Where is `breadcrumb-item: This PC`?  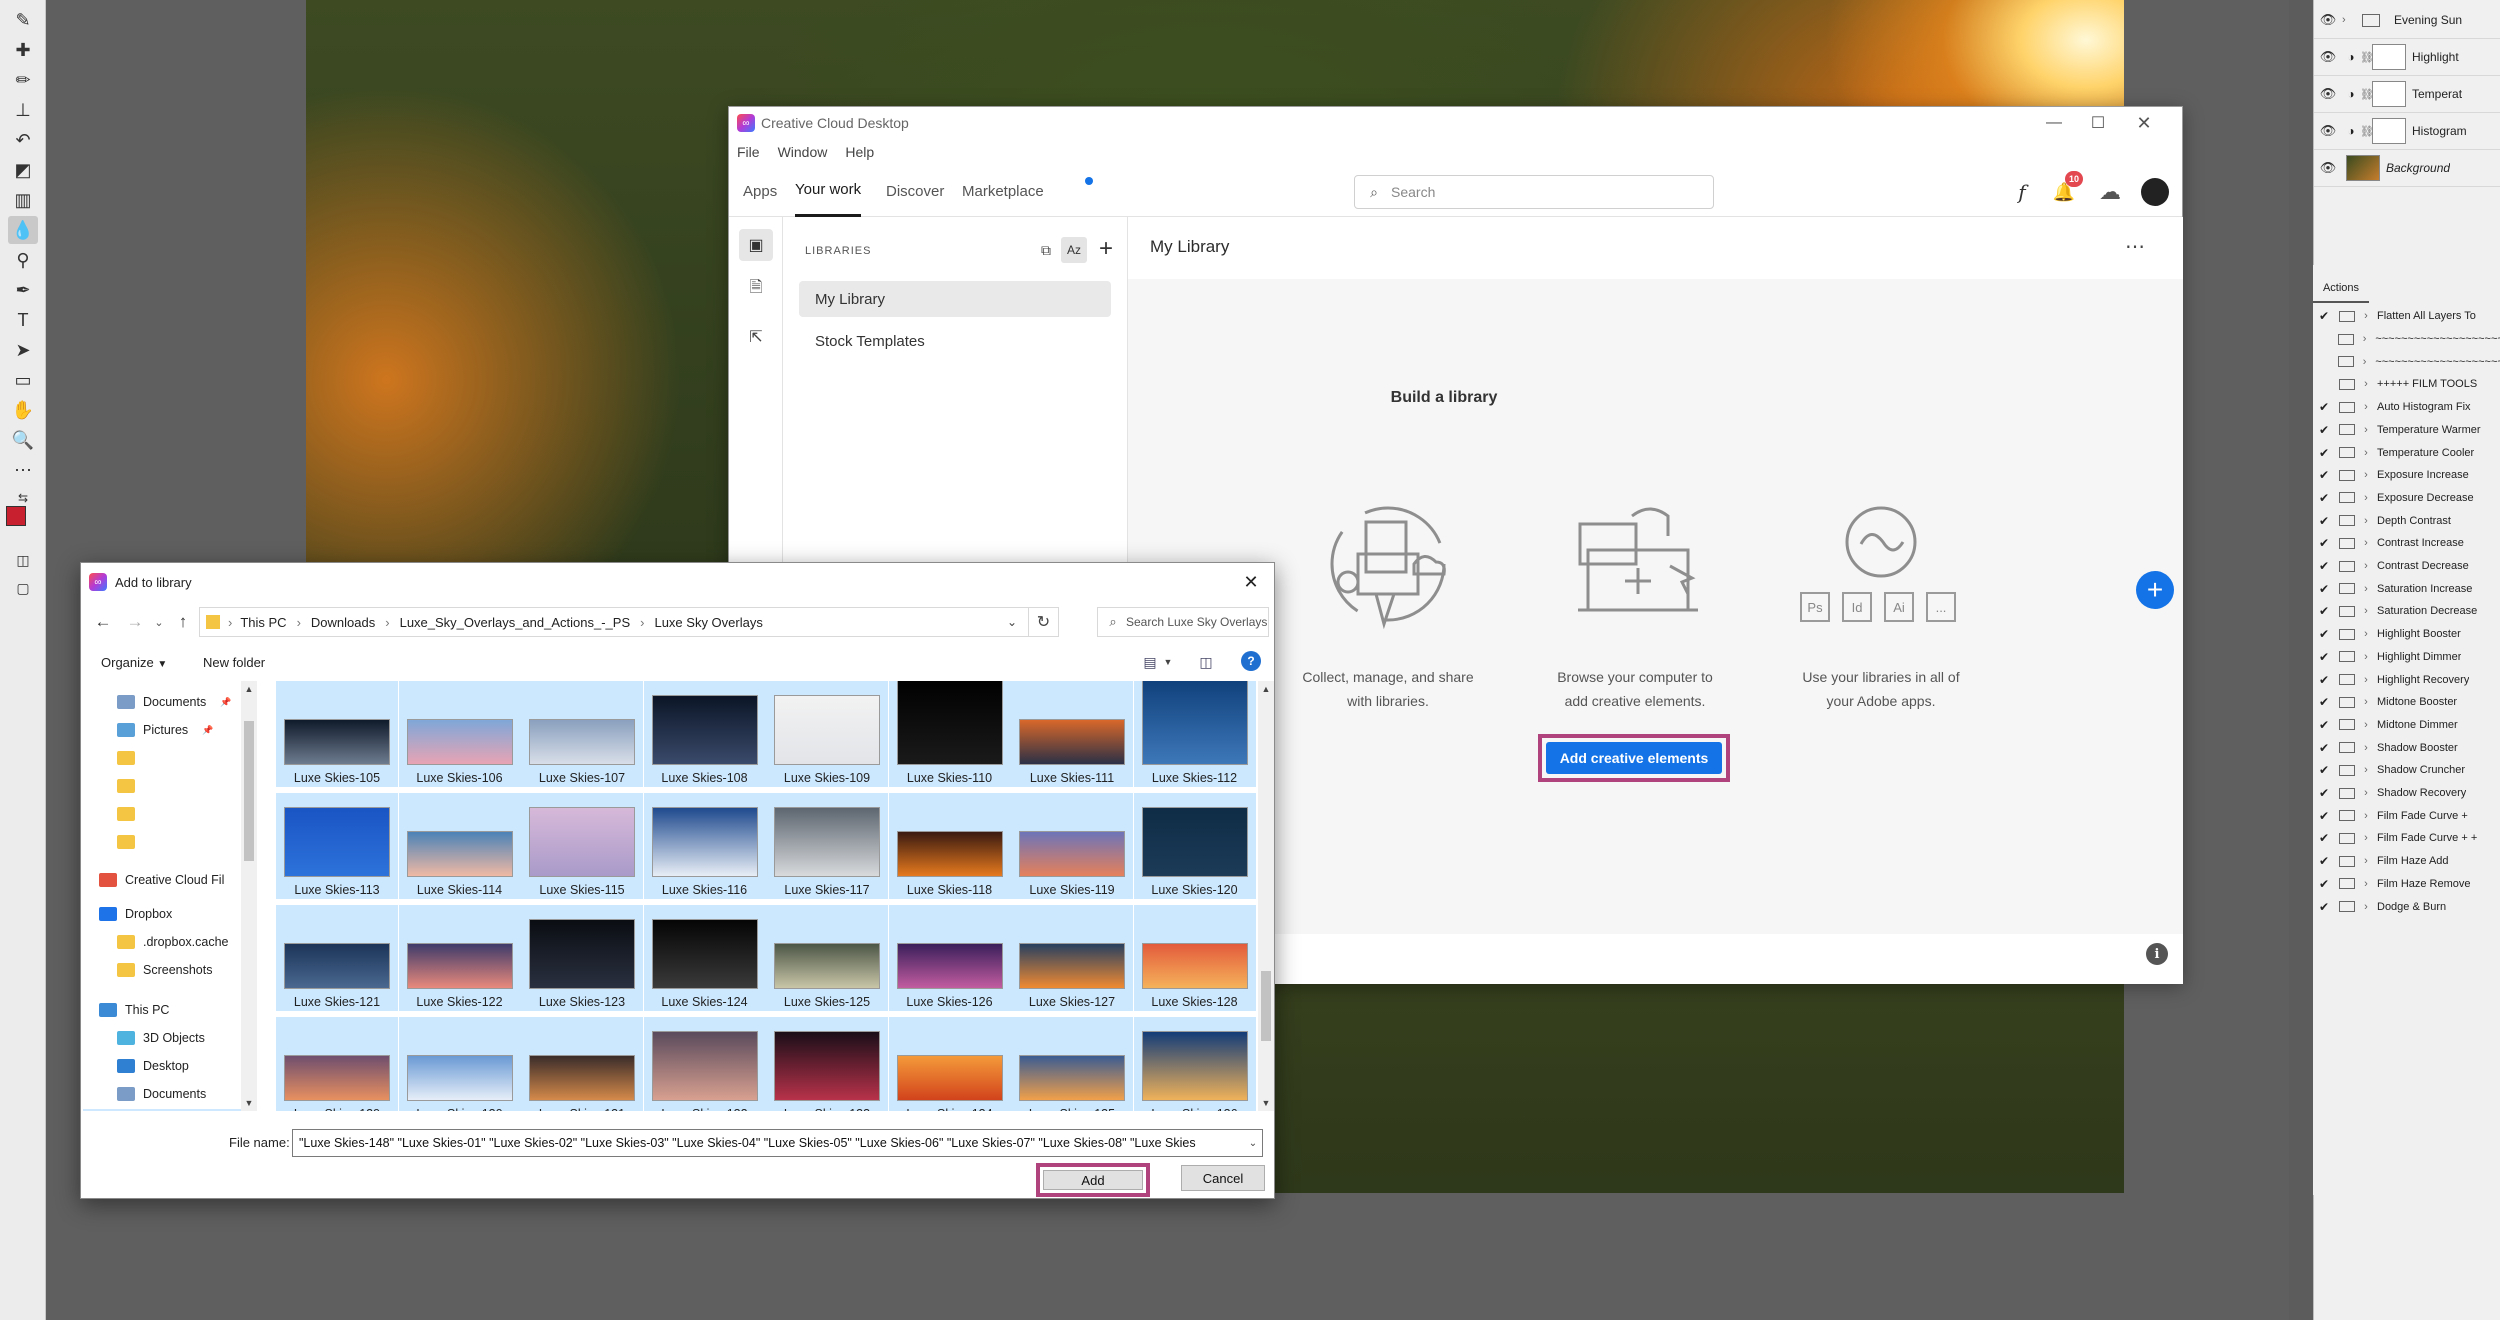
breadcrumb-item: This PC is located at coordinates (263, 622).